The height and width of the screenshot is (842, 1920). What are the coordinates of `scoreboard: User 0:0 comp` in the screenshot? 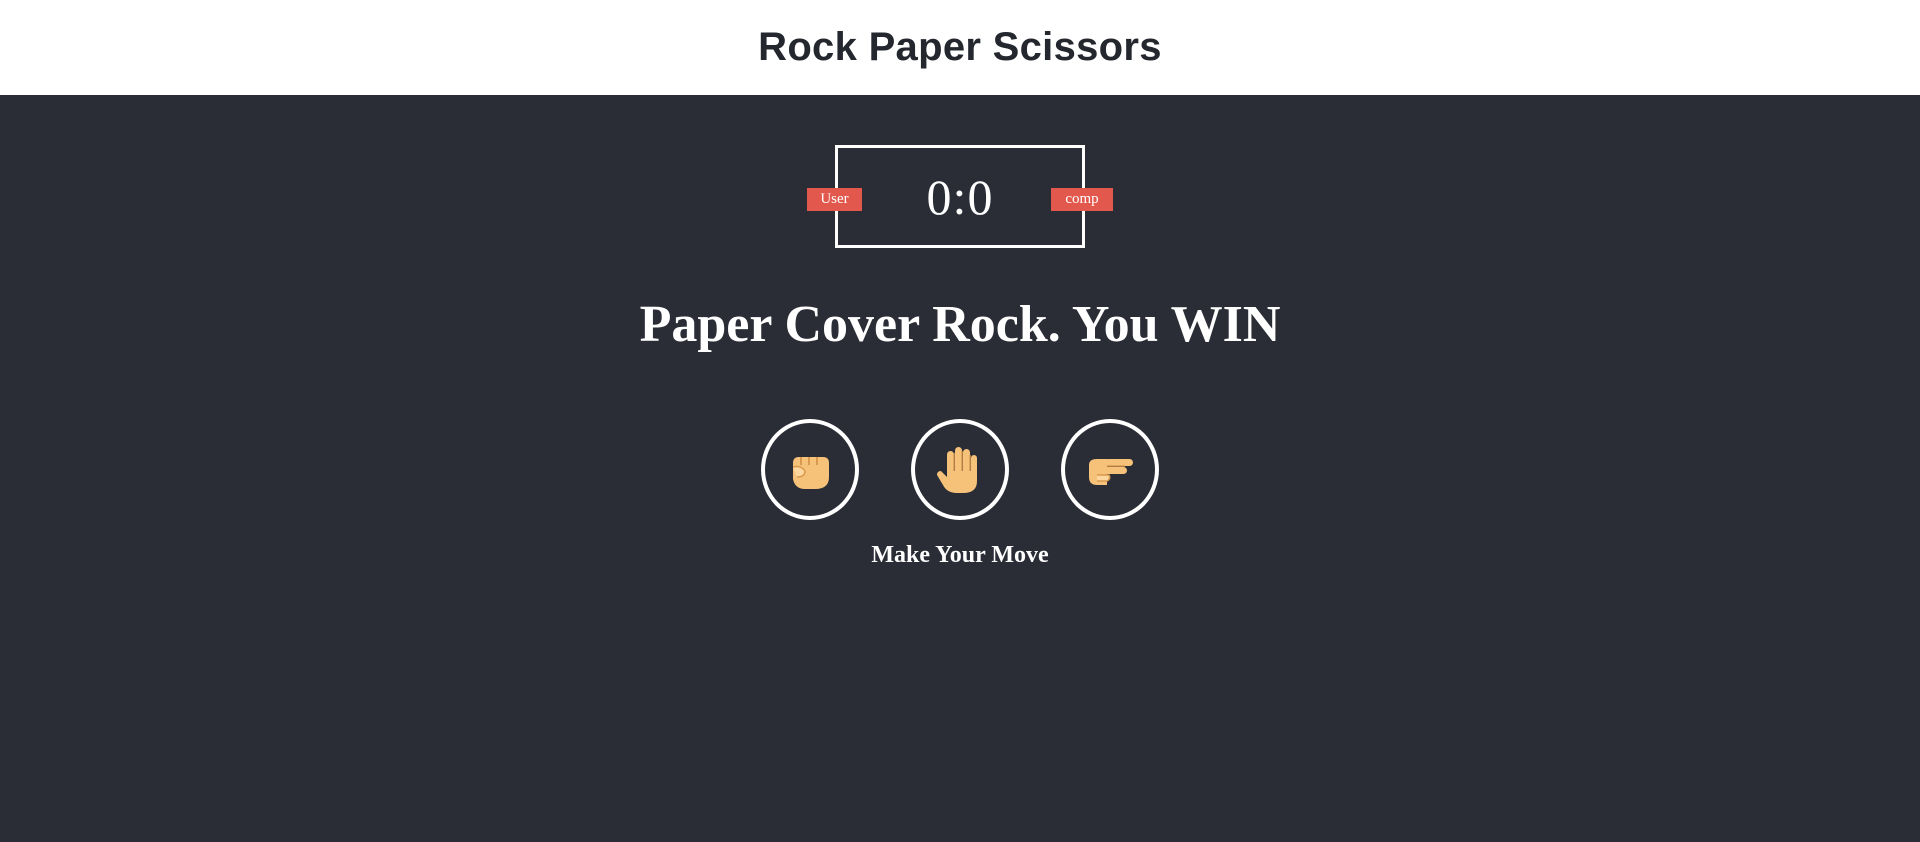 It's located at (960, 196).